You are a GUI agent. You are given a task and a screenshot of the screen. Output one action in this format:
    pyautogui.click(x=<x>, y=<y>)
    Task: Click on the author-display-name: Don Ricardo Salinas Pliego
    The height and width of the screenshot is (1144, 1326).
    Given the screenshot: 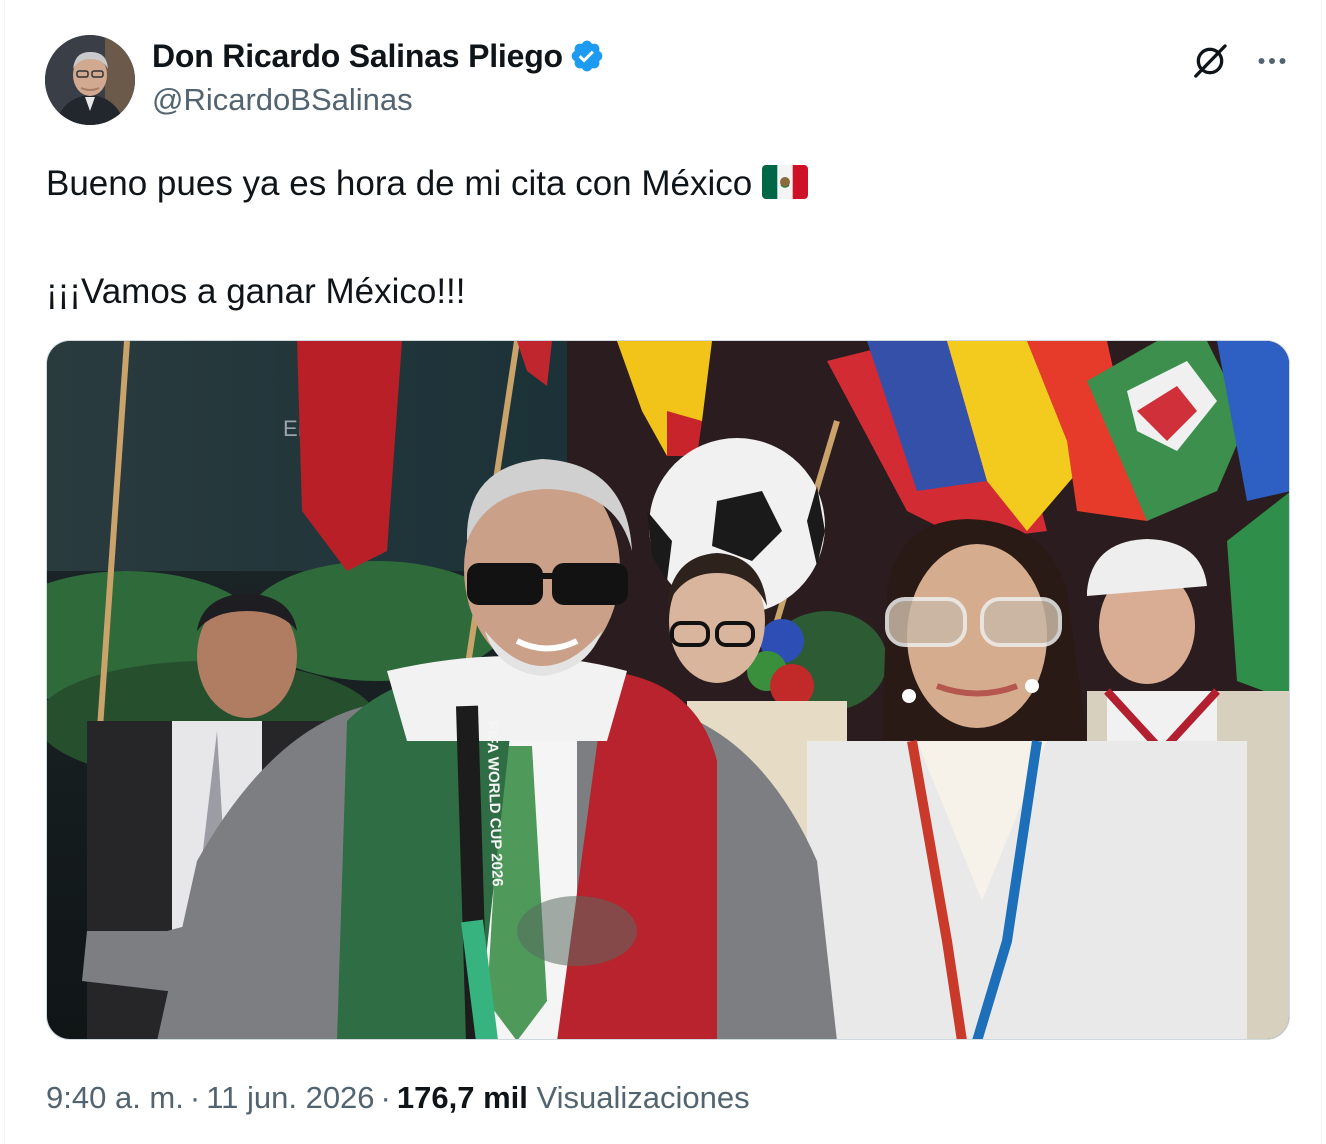 What is the action you would take?
    pyautogui.click(x=357, y=56)
    